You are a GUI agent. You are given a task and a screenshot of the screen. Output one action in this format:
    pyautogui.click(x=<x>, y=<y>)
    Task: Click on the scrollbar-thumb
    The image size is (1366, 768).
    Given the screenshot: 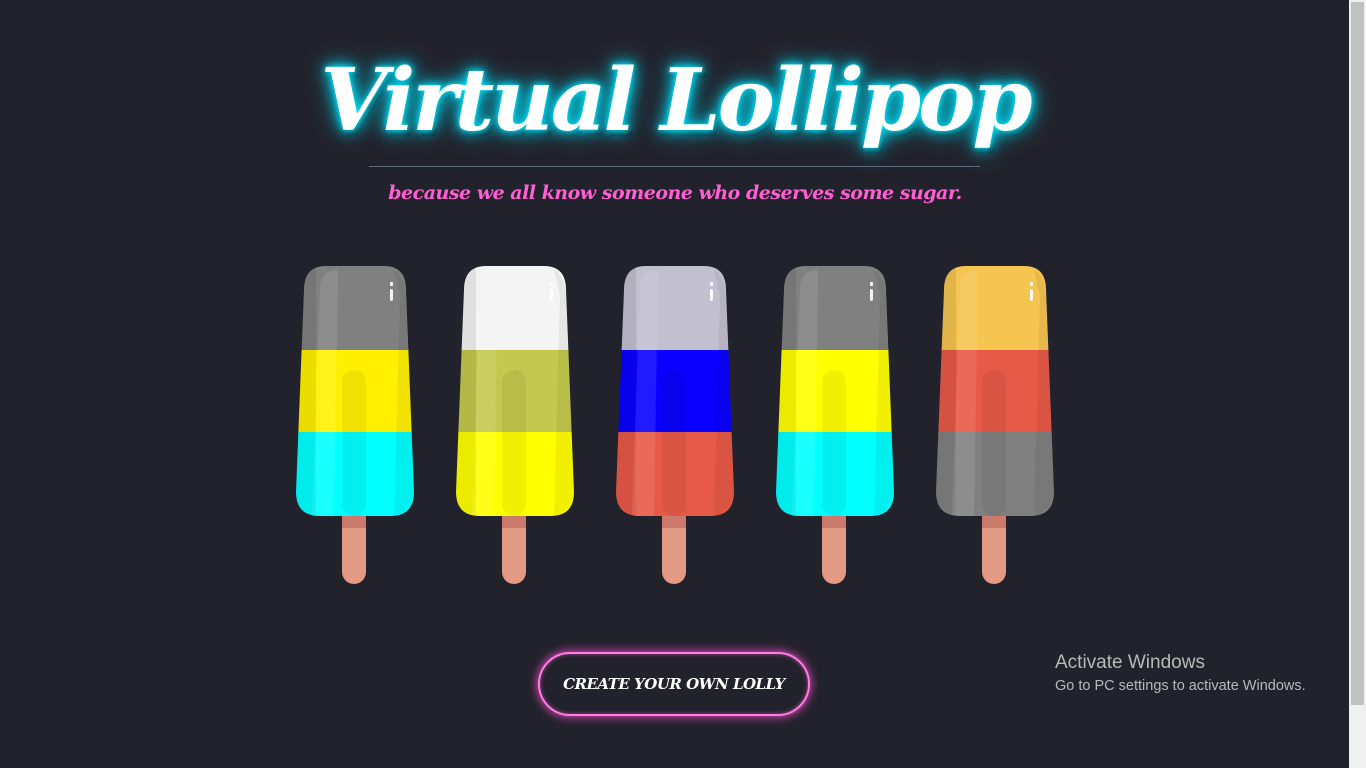 What is the action you would take?
    pyautogui.click(x=1357, y=353)
    